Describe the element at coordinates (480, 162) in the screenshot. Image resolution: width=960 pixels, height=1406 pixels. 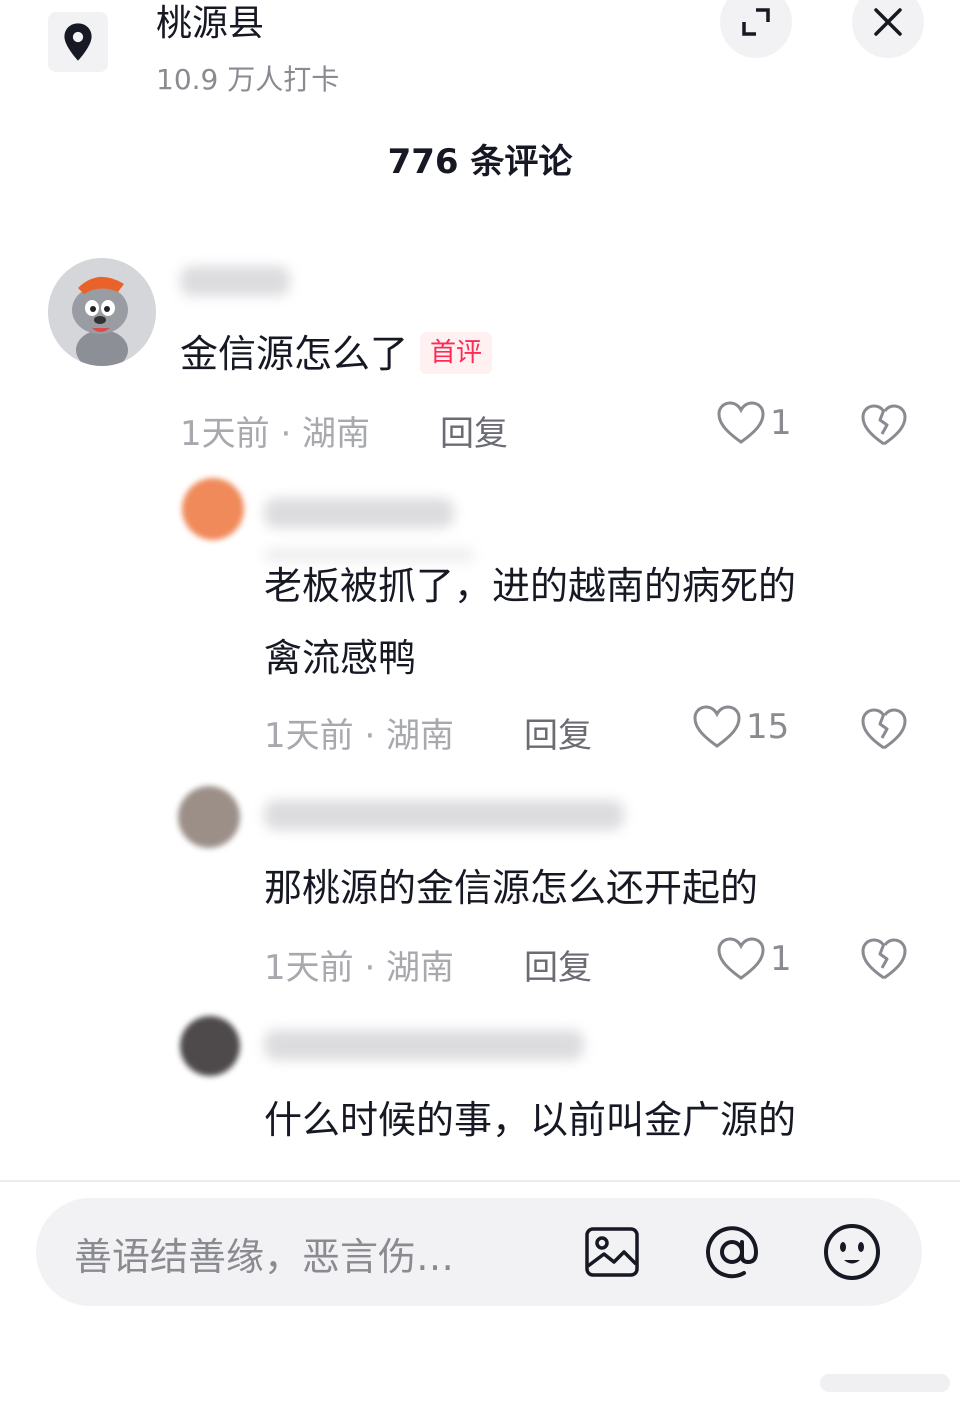
I see `comment-count-title: 776 条评论` at that location.